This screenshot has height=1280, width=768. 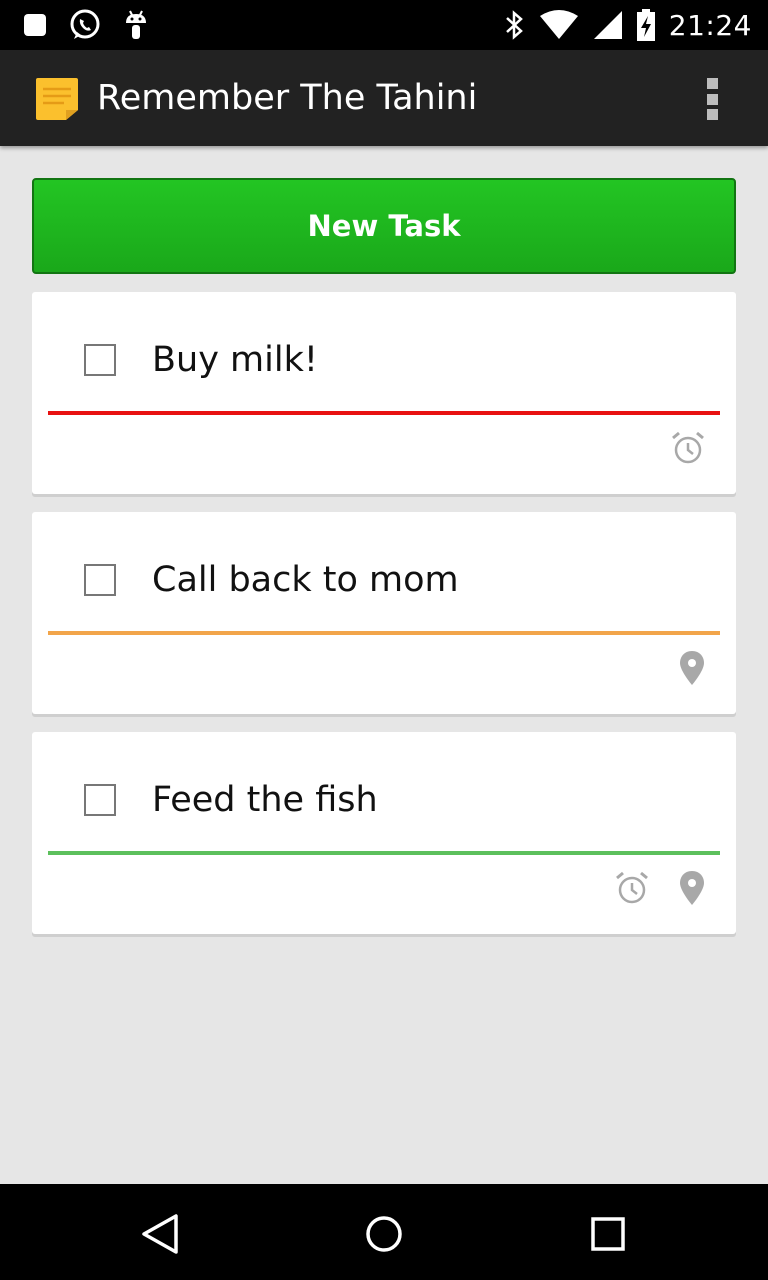 What do you see at coordinates (136, 25) in the screenshot?
I see `android-icon` at bounding box center [136, 25].